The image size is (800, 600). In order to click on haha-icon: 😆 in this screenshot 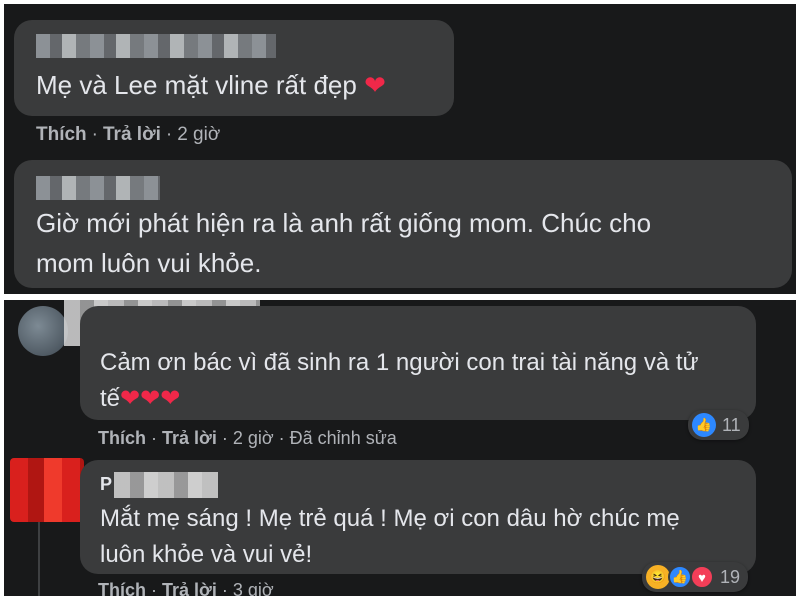, I will do `click(658, 577)`.